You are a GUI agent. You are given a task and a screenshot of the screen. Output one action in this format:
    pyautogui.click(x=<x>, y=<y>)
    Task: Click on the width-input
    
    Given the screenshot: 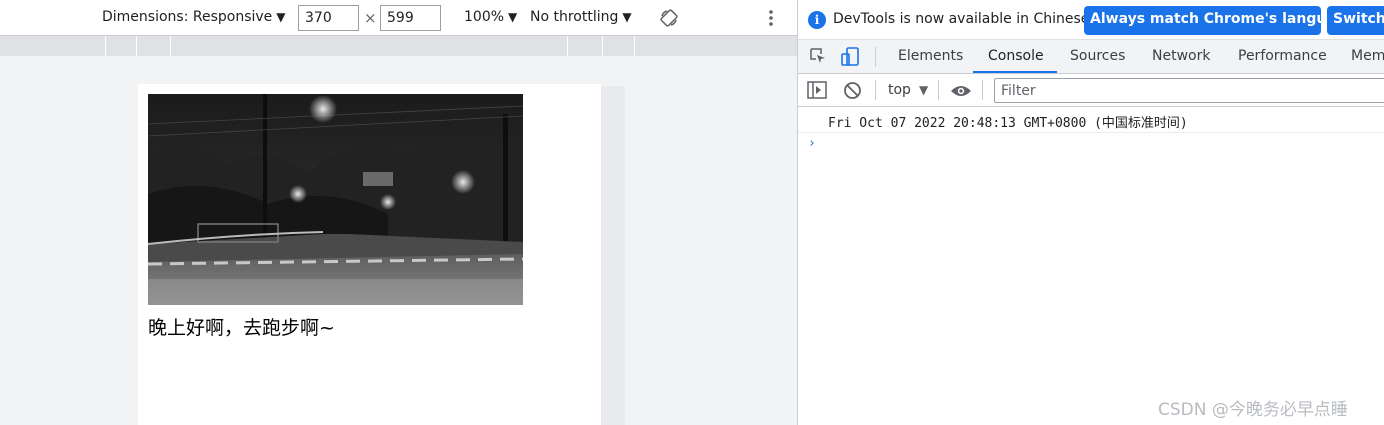 What is the action you would take?
    pyautogui.click(x=328, y=18)
    